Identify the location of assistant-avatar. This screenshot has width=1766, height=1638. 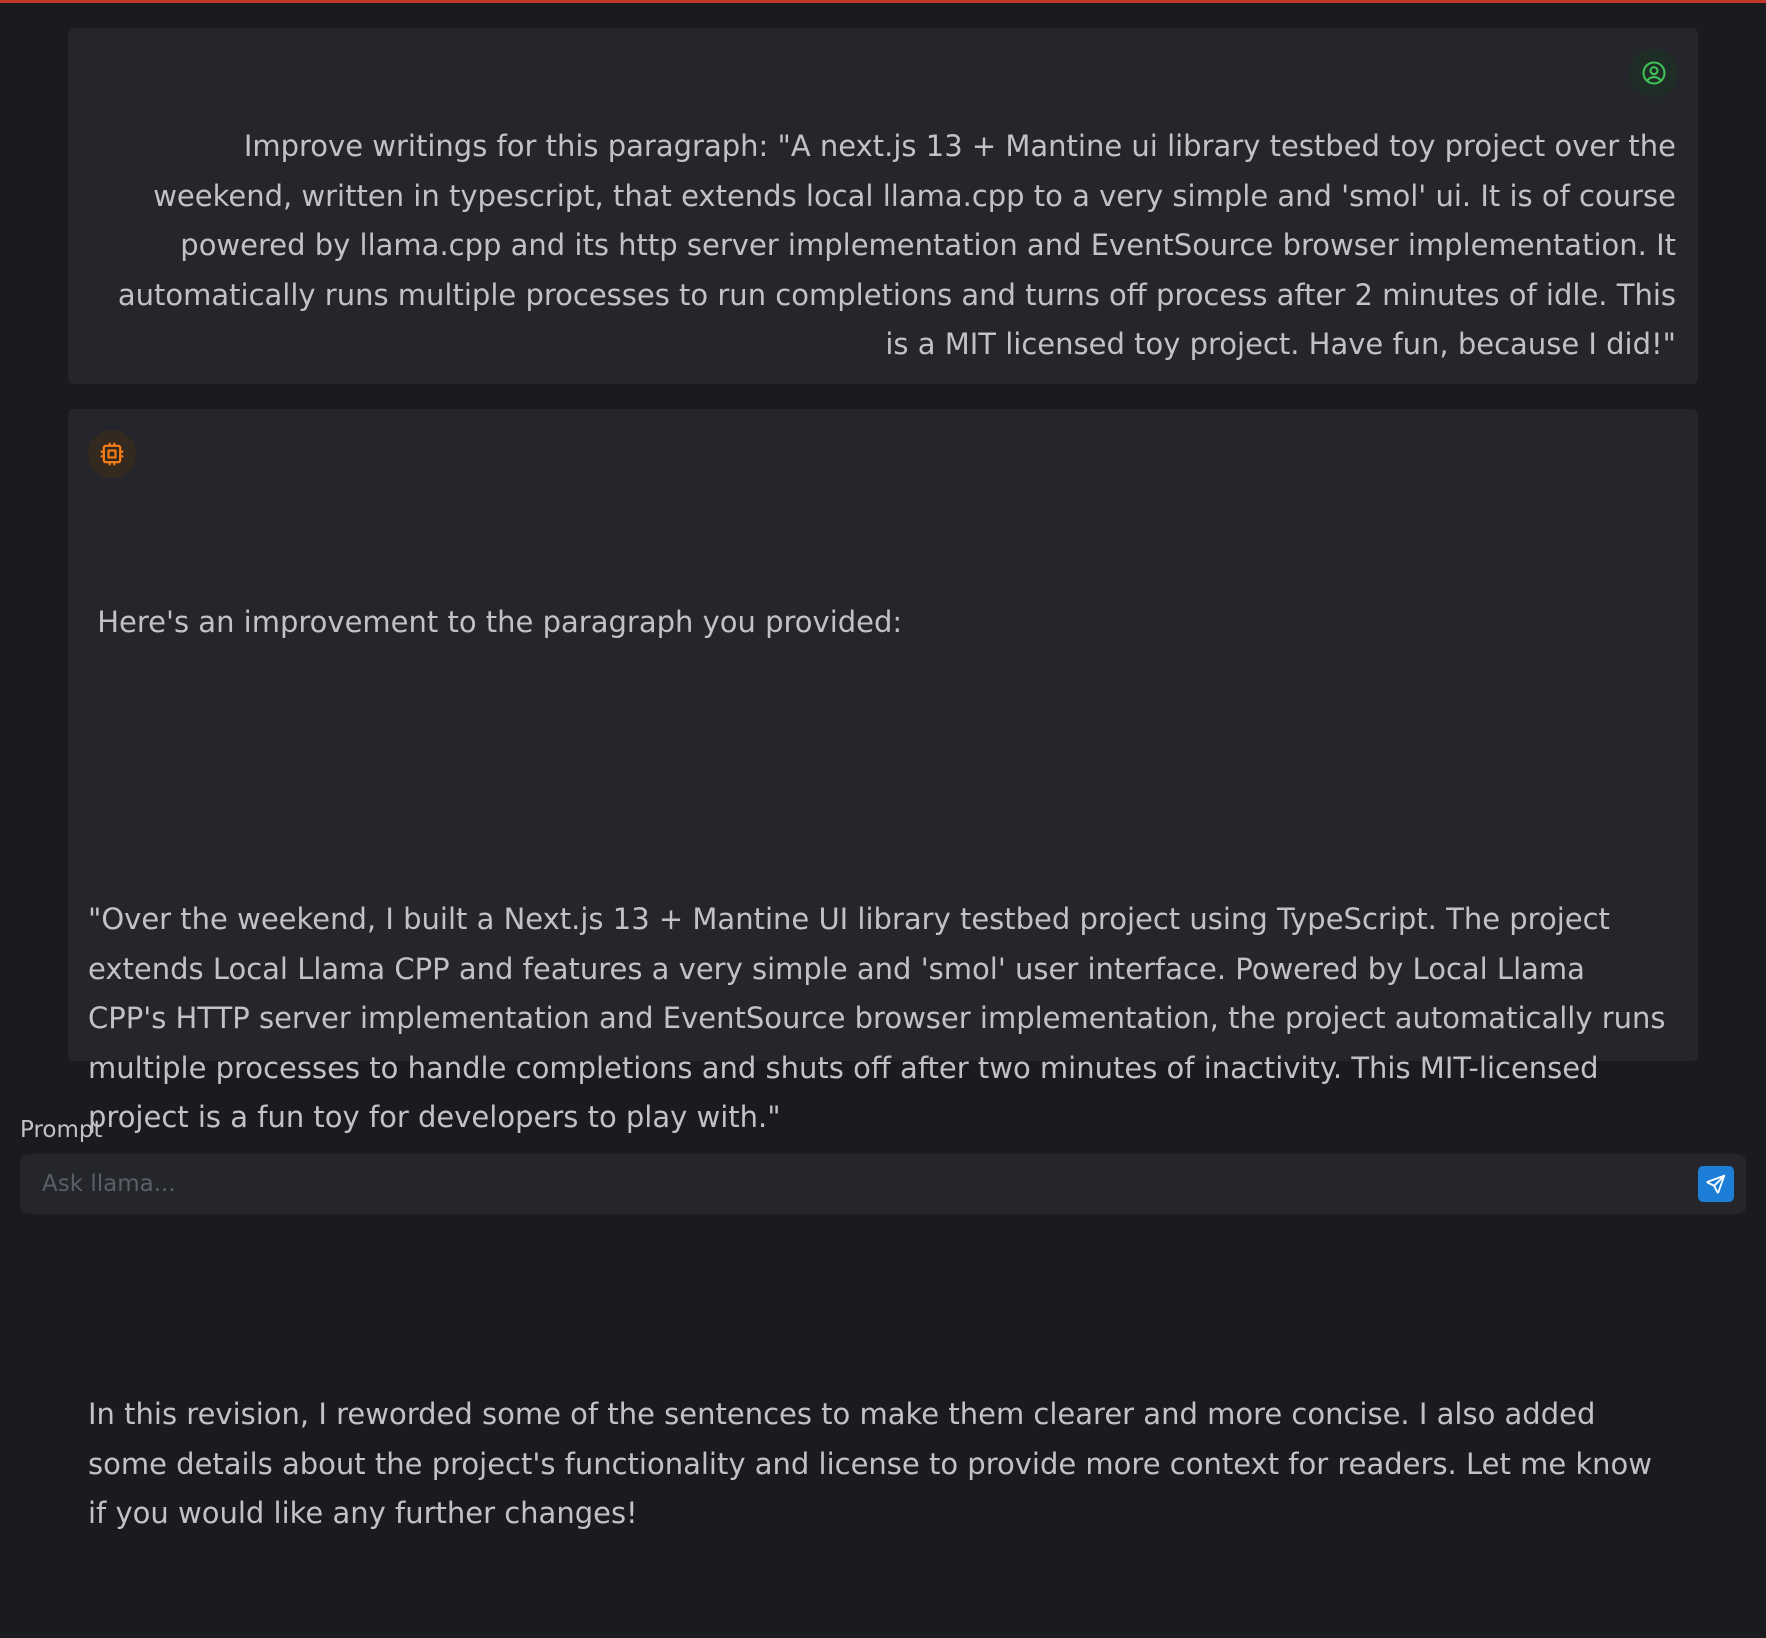
(112, 454).